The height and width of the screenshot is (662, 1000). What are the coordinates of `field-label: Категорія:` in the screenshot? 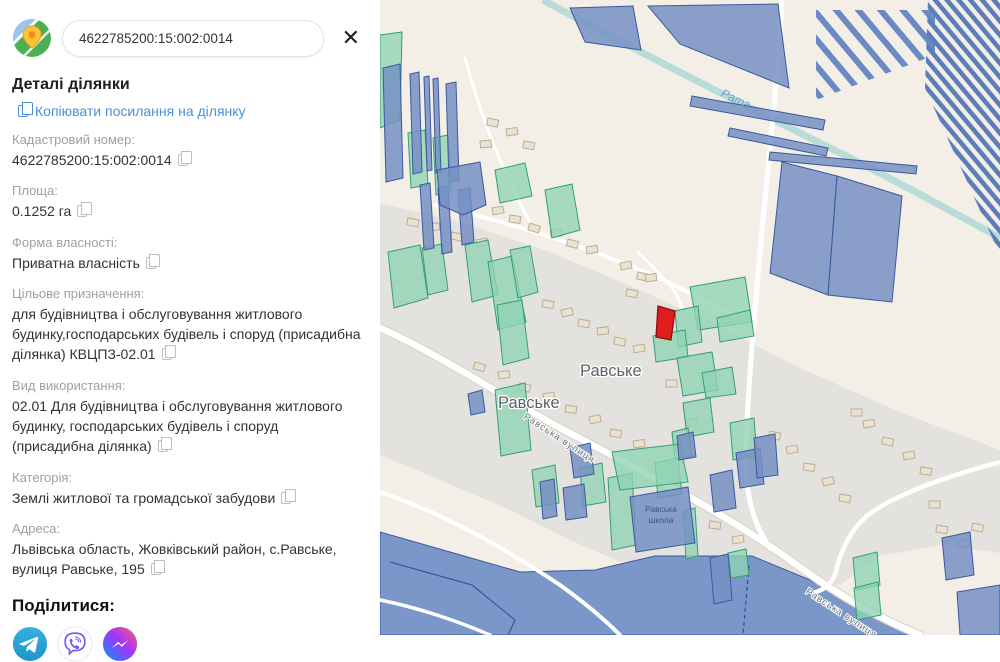 It's located at (42, 477).